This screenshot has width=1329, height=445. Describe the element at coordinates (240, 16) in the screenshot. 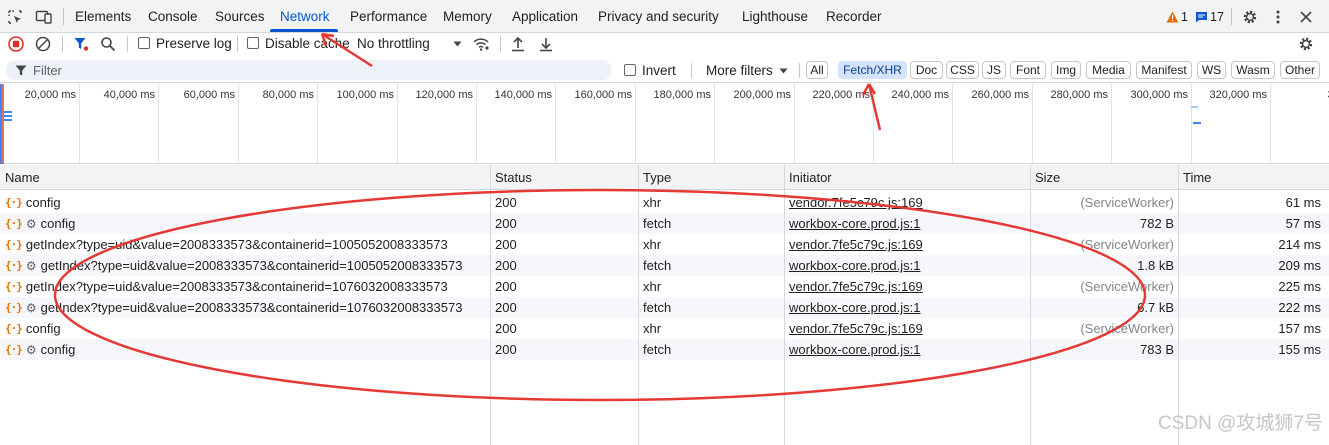

I see `tab-sources: Sources` at that location.